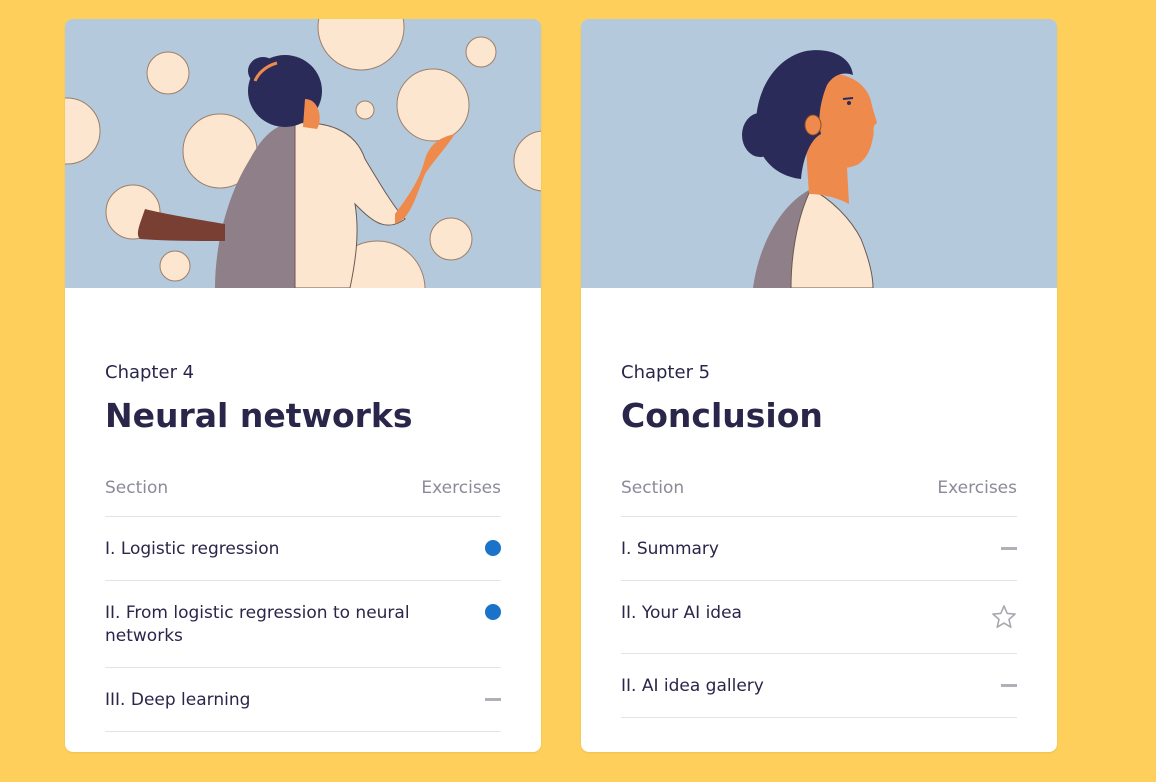 The width and height of the screenshot is (1156, 782). I want to click on section-title: II. AI idea gallery, so click(819, 686).